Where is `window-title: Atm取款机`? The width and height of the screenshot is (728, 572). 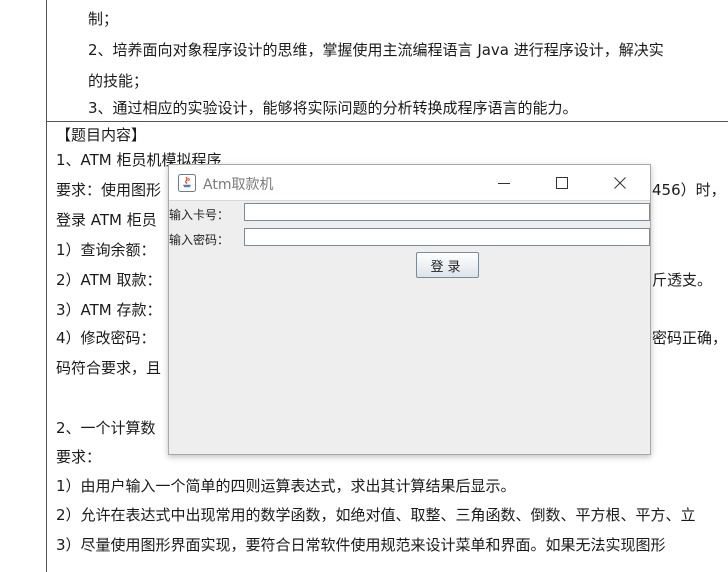
window-title: Atm取款机 is located at coordinates (238, 185).